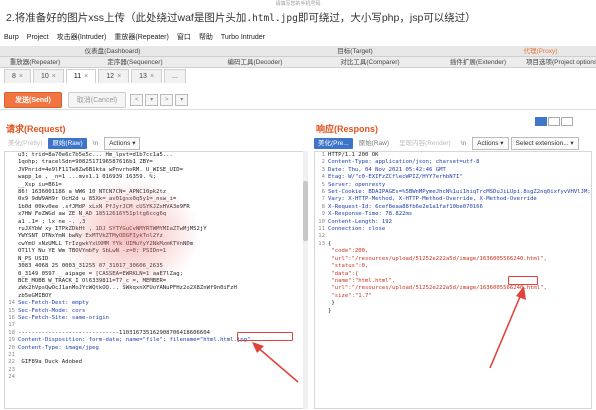 Image resolution: width=596 pixels, height=410 pixels. What do you see at coordinates (11, 377) in the screenshot?
I see `line-number: 24` at bounding box center [11, 377].